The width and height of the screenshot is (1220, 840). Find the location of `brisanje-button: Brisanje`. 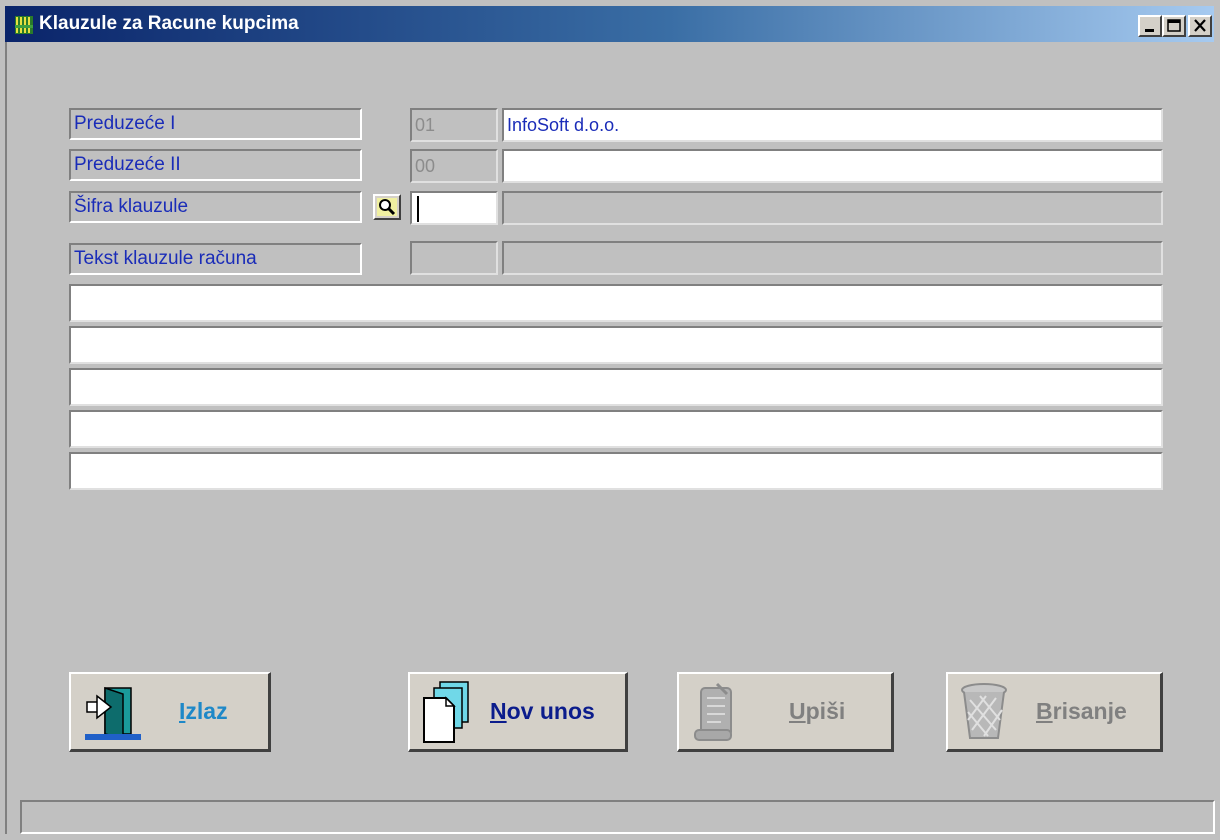

brisanje-button: Brisanje is located at coordinates (1054, 712).